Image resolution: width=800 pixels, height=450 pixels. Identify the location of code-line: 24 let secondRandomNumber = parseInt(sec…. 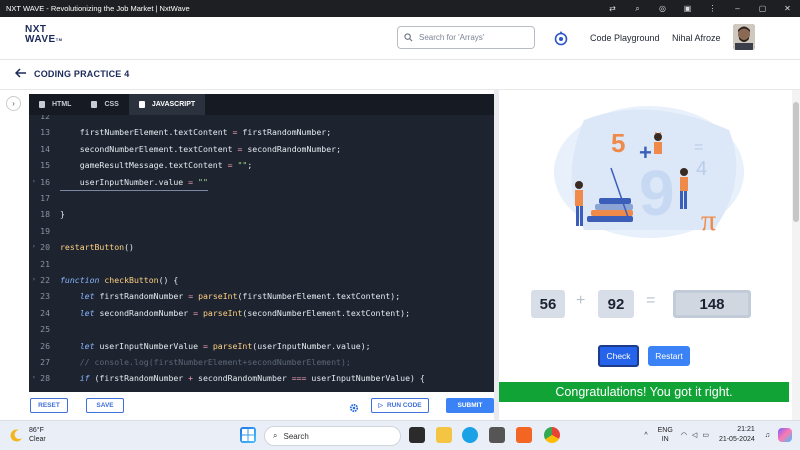
(261, 313).